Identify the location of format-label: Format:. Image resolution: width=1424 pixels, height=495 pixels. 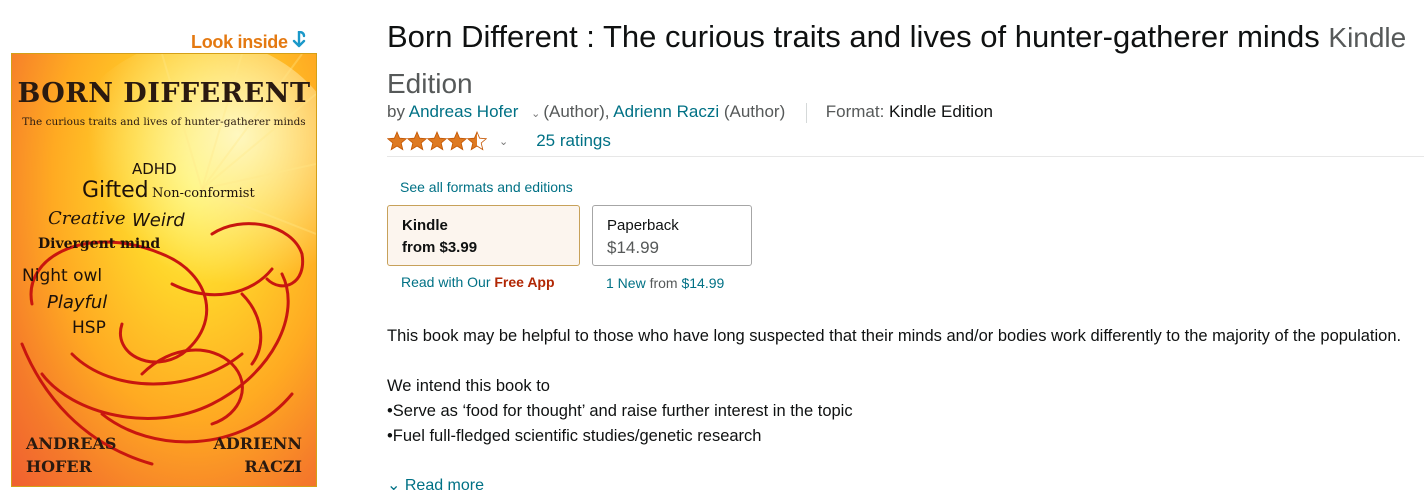
(855, 111).